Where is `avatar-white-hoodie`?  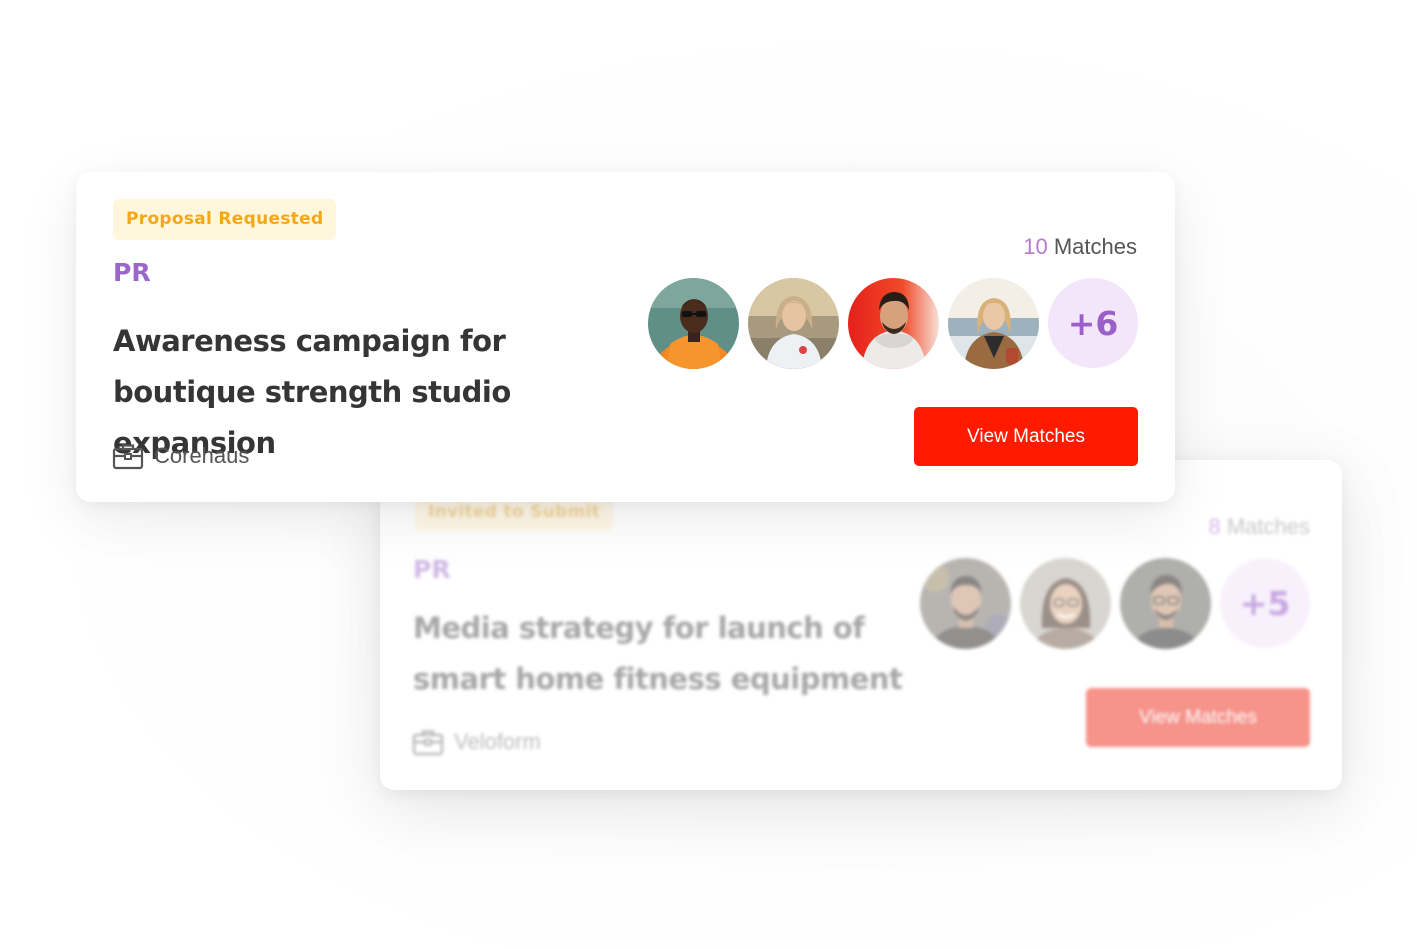
avatar-white-hoodie is located at coordinates (893, 323).